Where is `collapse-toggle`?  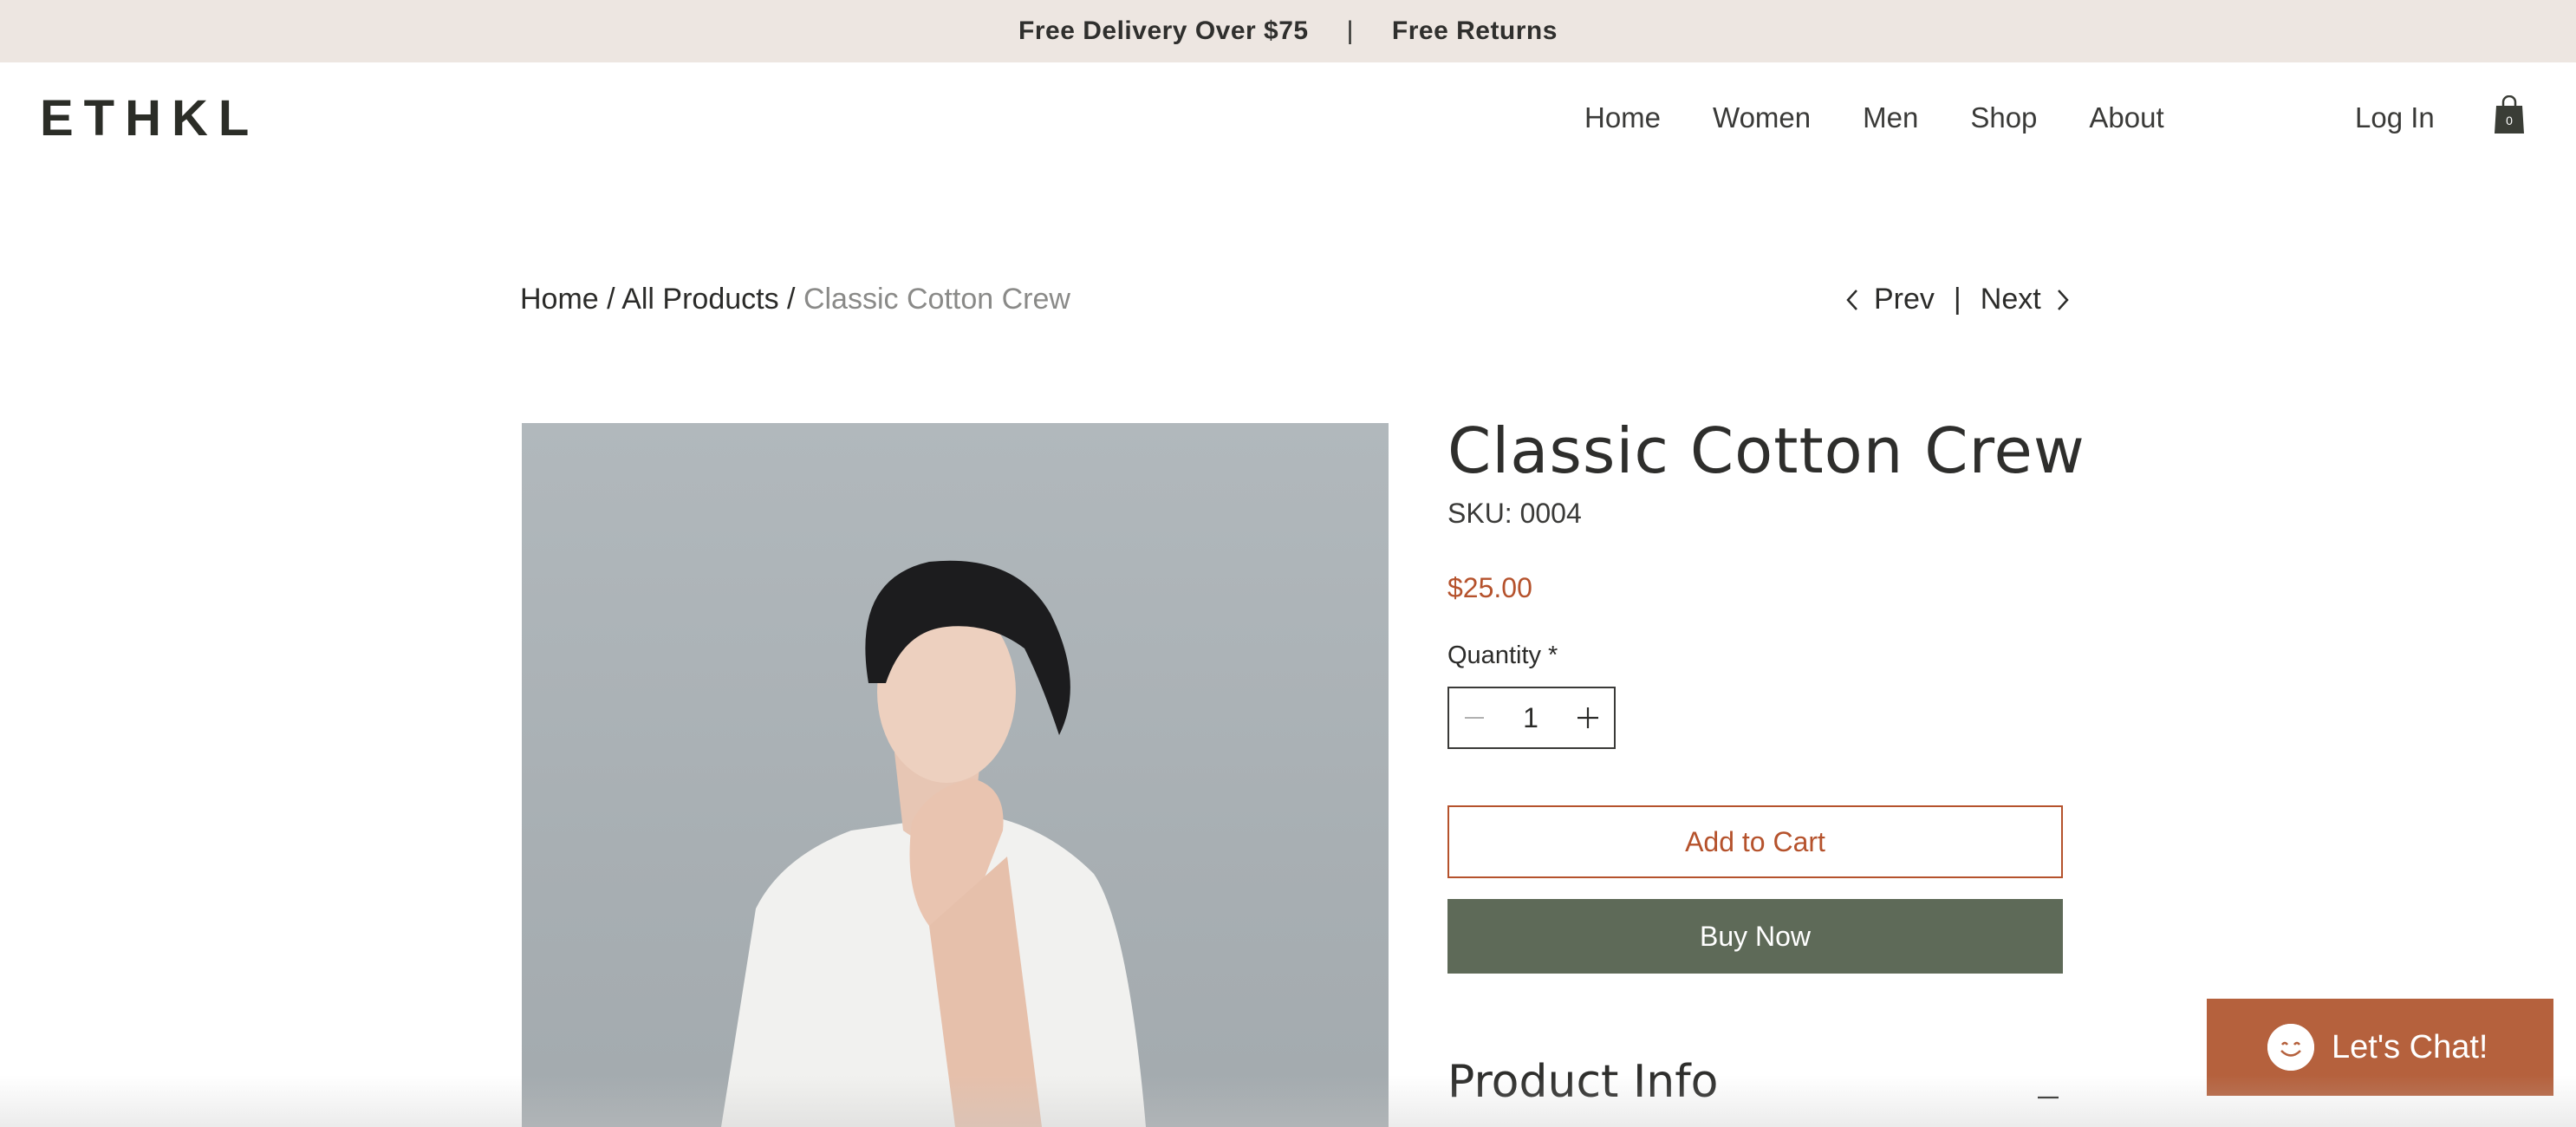
collapse-toggle is located at coordinates (2048, 1091).